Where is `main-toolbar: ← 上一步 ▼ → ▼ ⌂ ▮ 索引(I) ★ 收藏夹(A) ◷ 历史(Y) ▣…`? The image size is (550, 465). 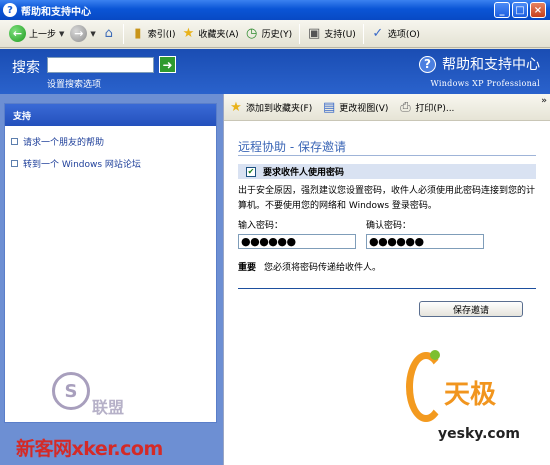
main-toolbar: ← 上一步 ▼ → ▼ ⌂ ▮ 索引(I) ★ 收藏夹(A) ◷ 历史(Y) ▣… is located at coordinates (275, 34).